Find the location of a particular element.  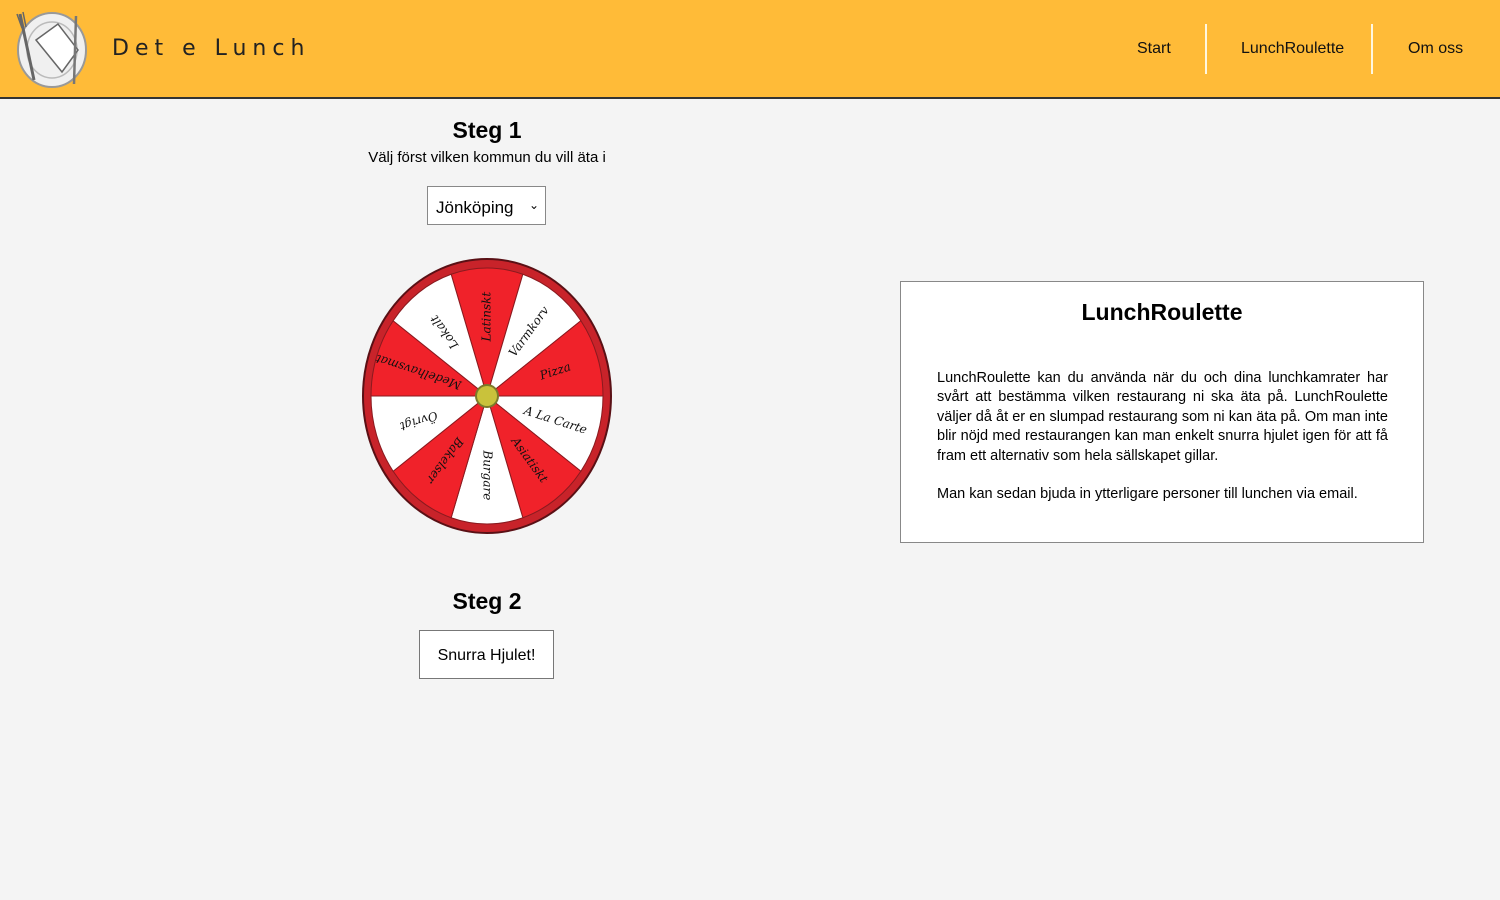

step2-title: Steg 2 is located at coordinates (487, 601).